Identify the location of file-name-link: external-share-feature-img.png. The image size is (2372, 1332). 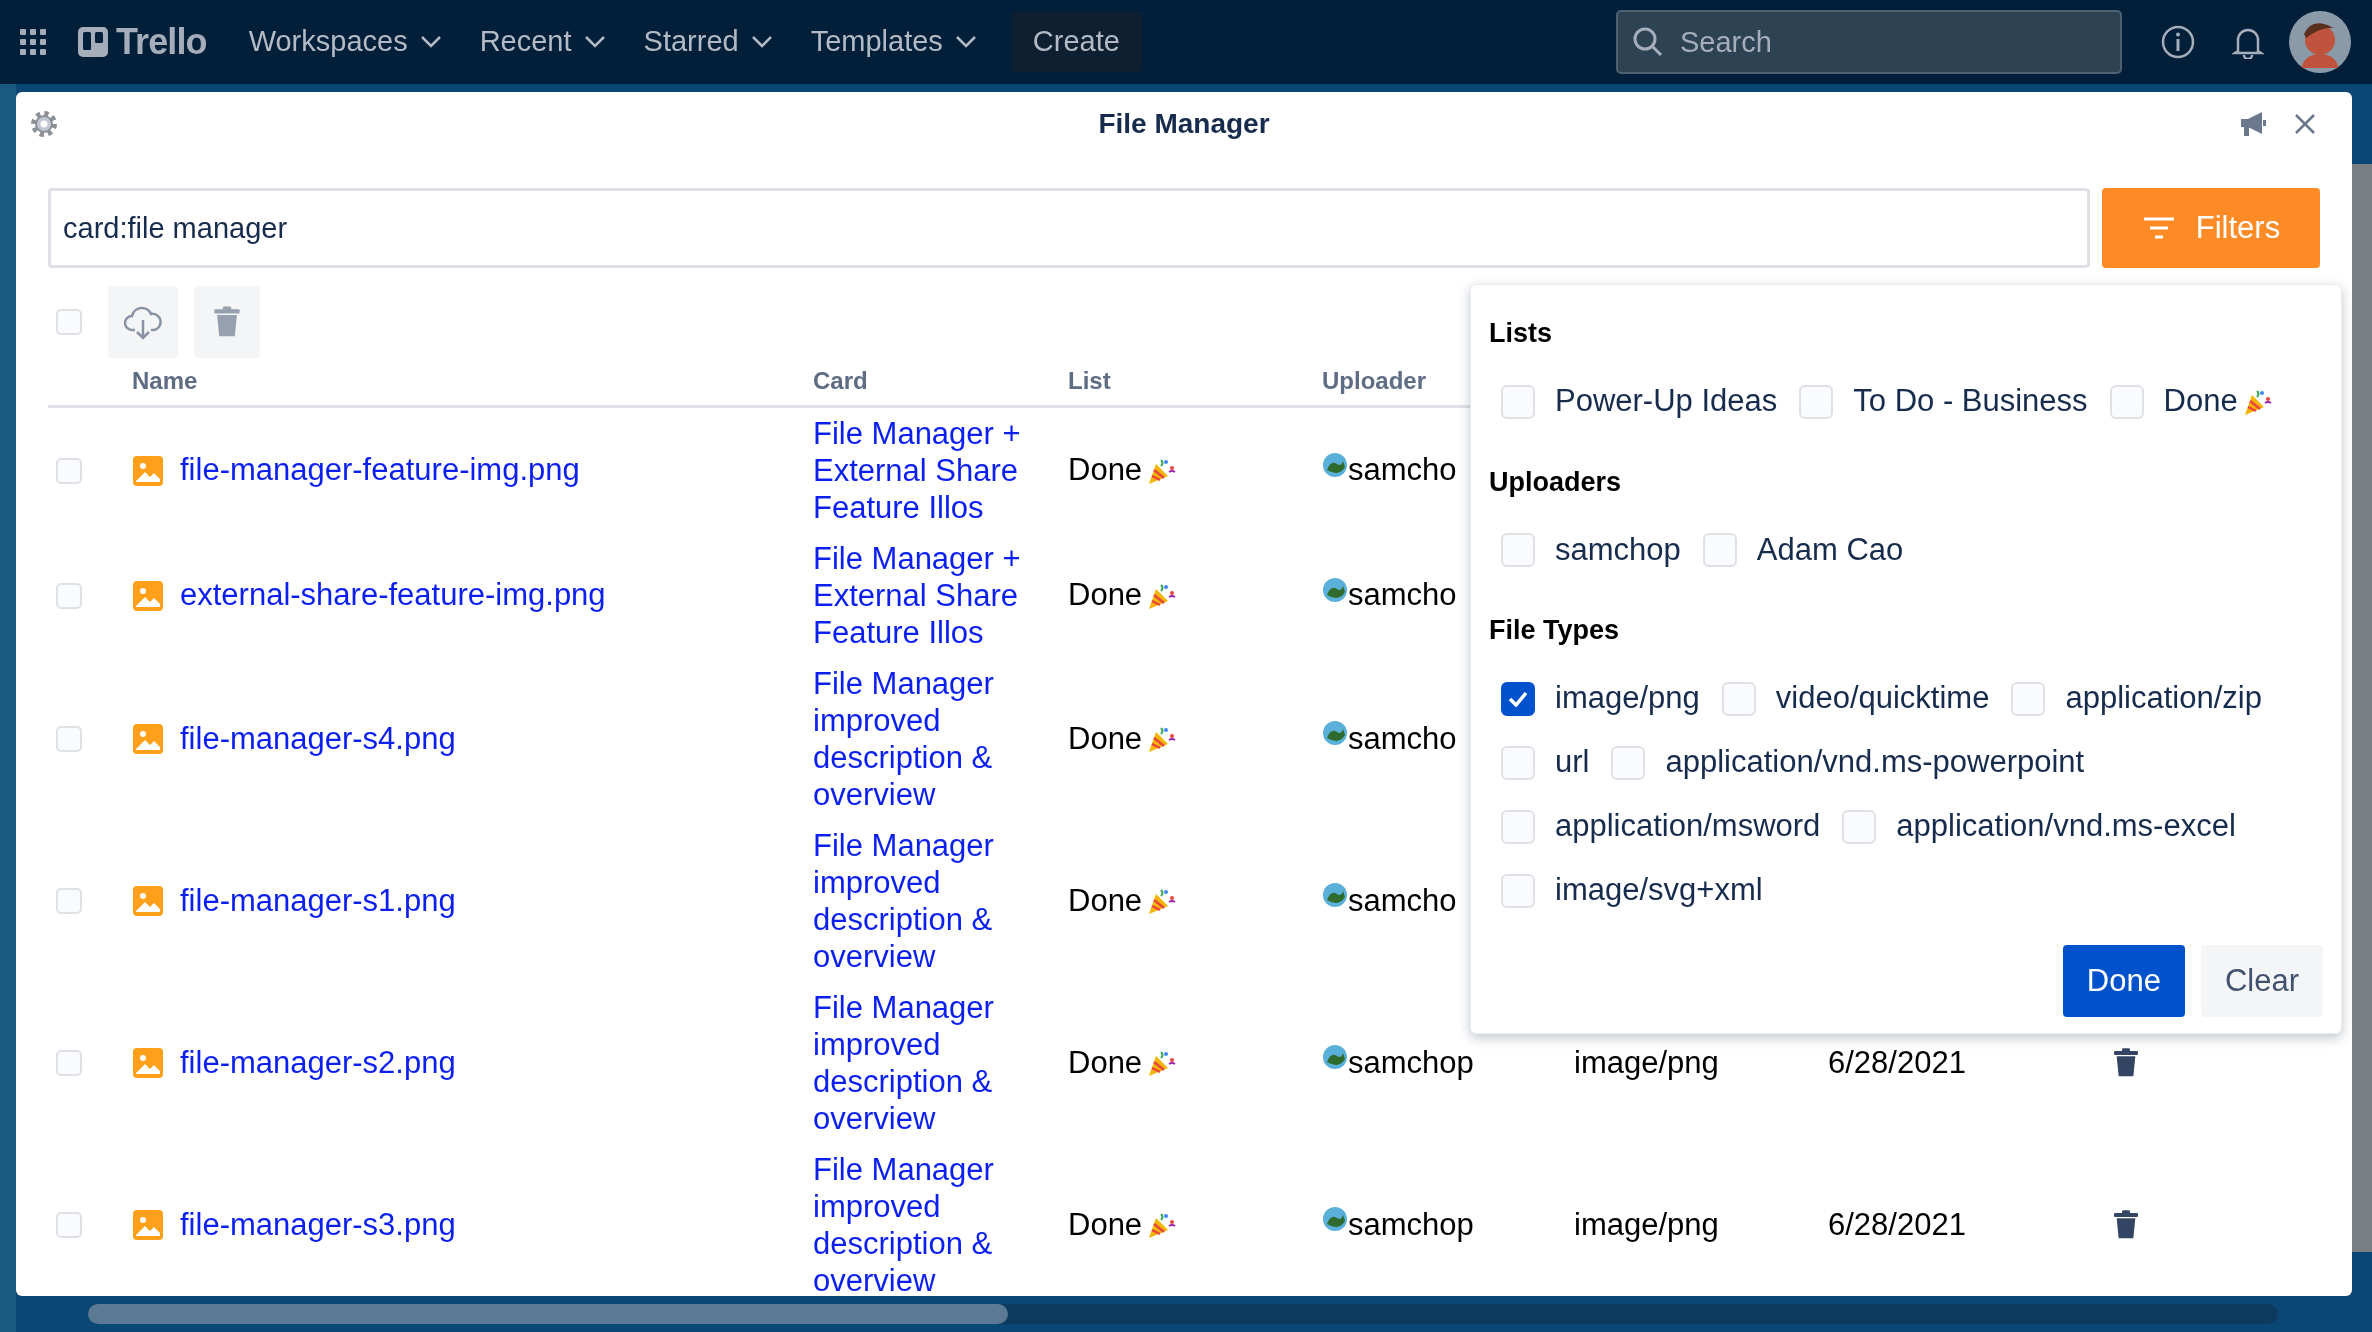
(393, 595).